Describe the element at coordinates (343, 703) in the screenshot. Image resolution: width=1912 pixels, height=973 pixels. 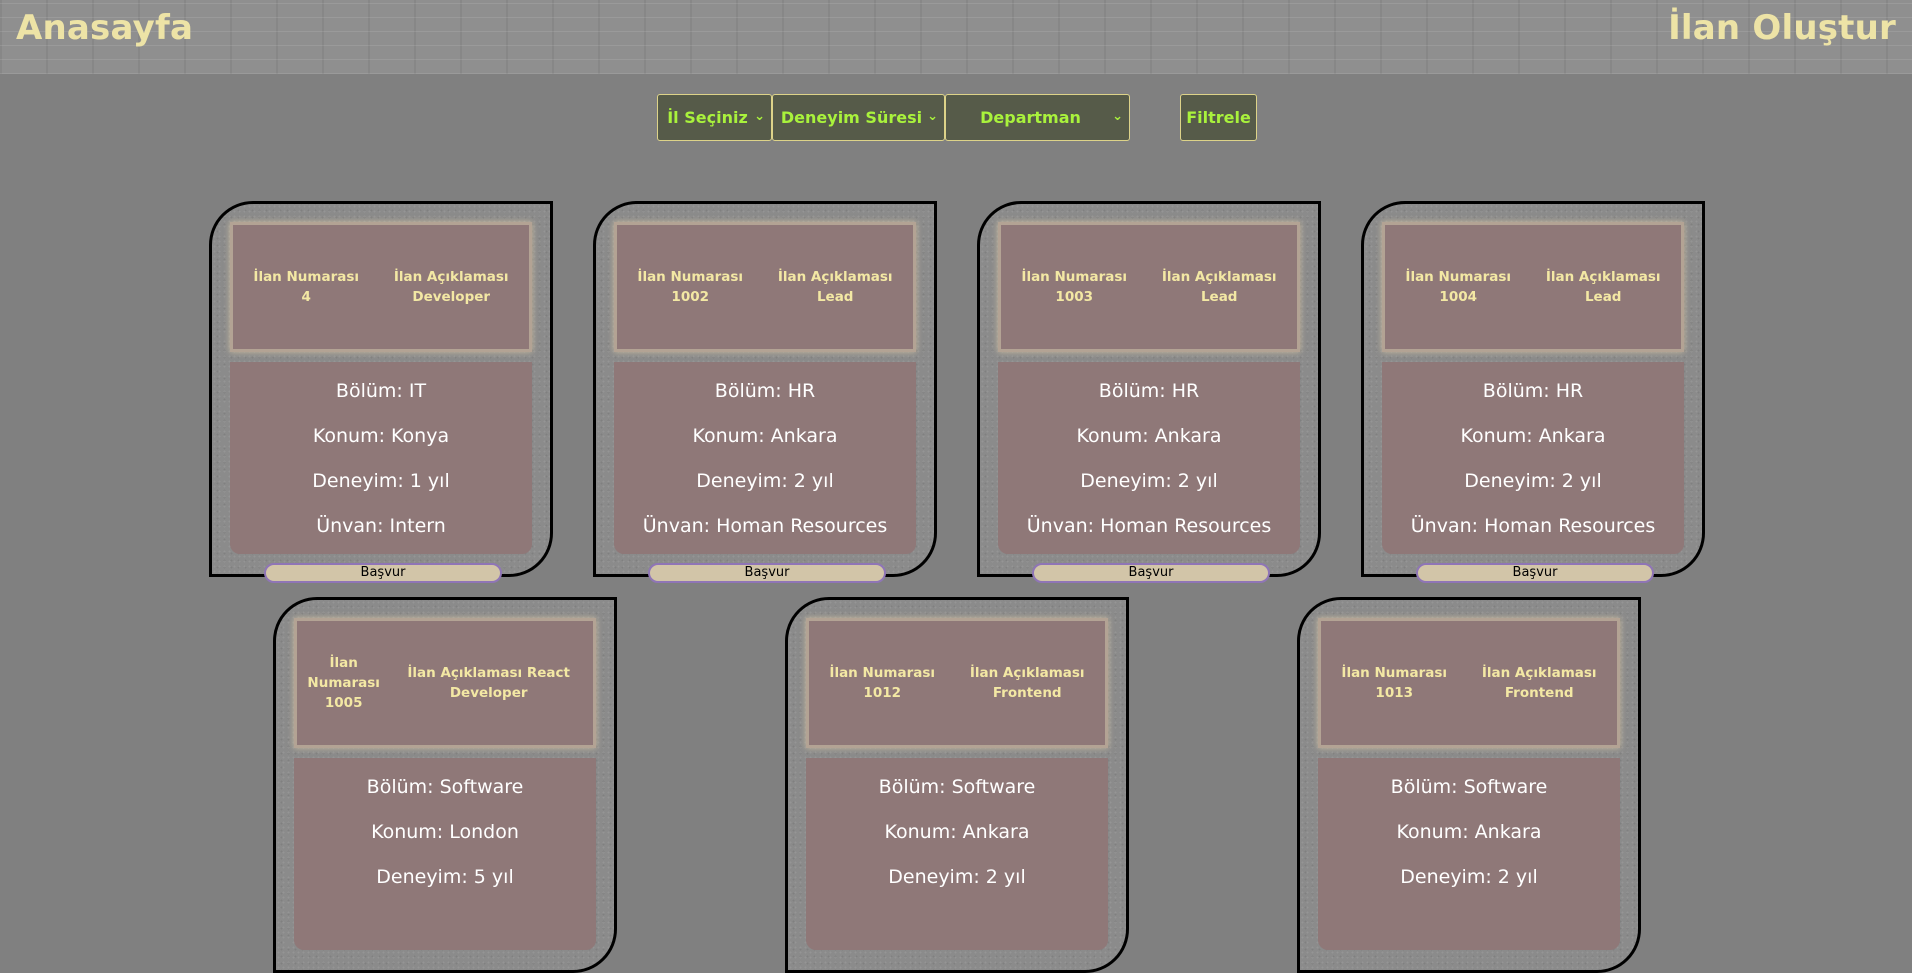
I see `ad-number-value: 1005` at that location.